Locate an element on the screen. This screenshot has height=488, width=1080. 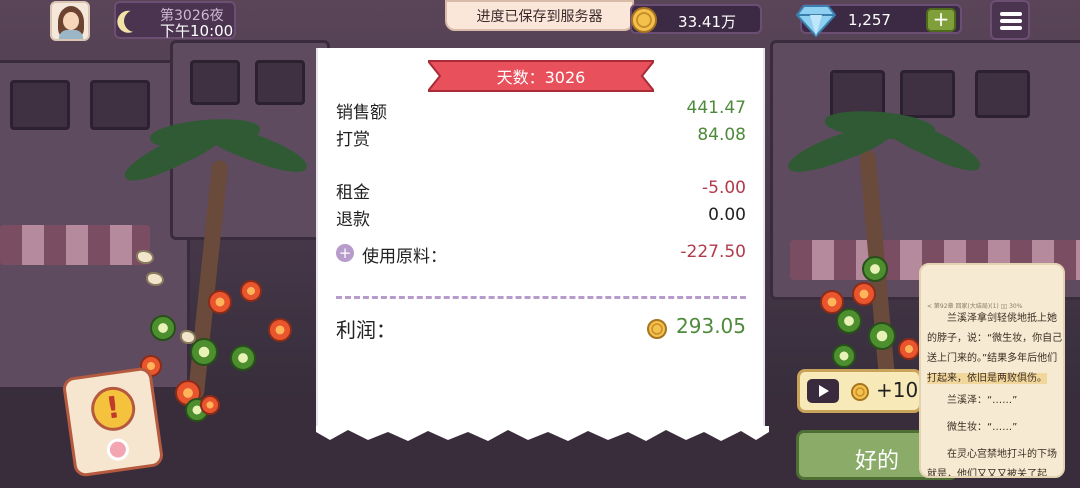
receipt-row-refund: 退款 0.00 is located at coordinates (541, 217).